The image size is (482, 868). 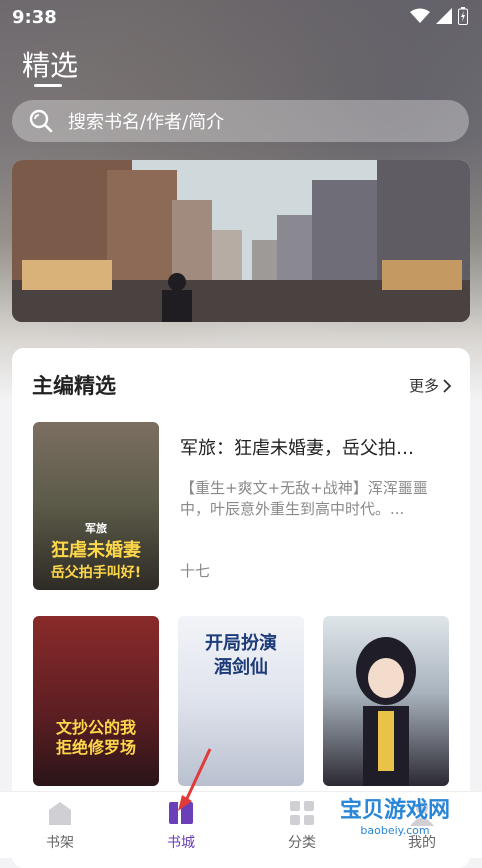 I want to click on search-placeholder: 搜索书名/作者/简介, so click(x=146, y=122).